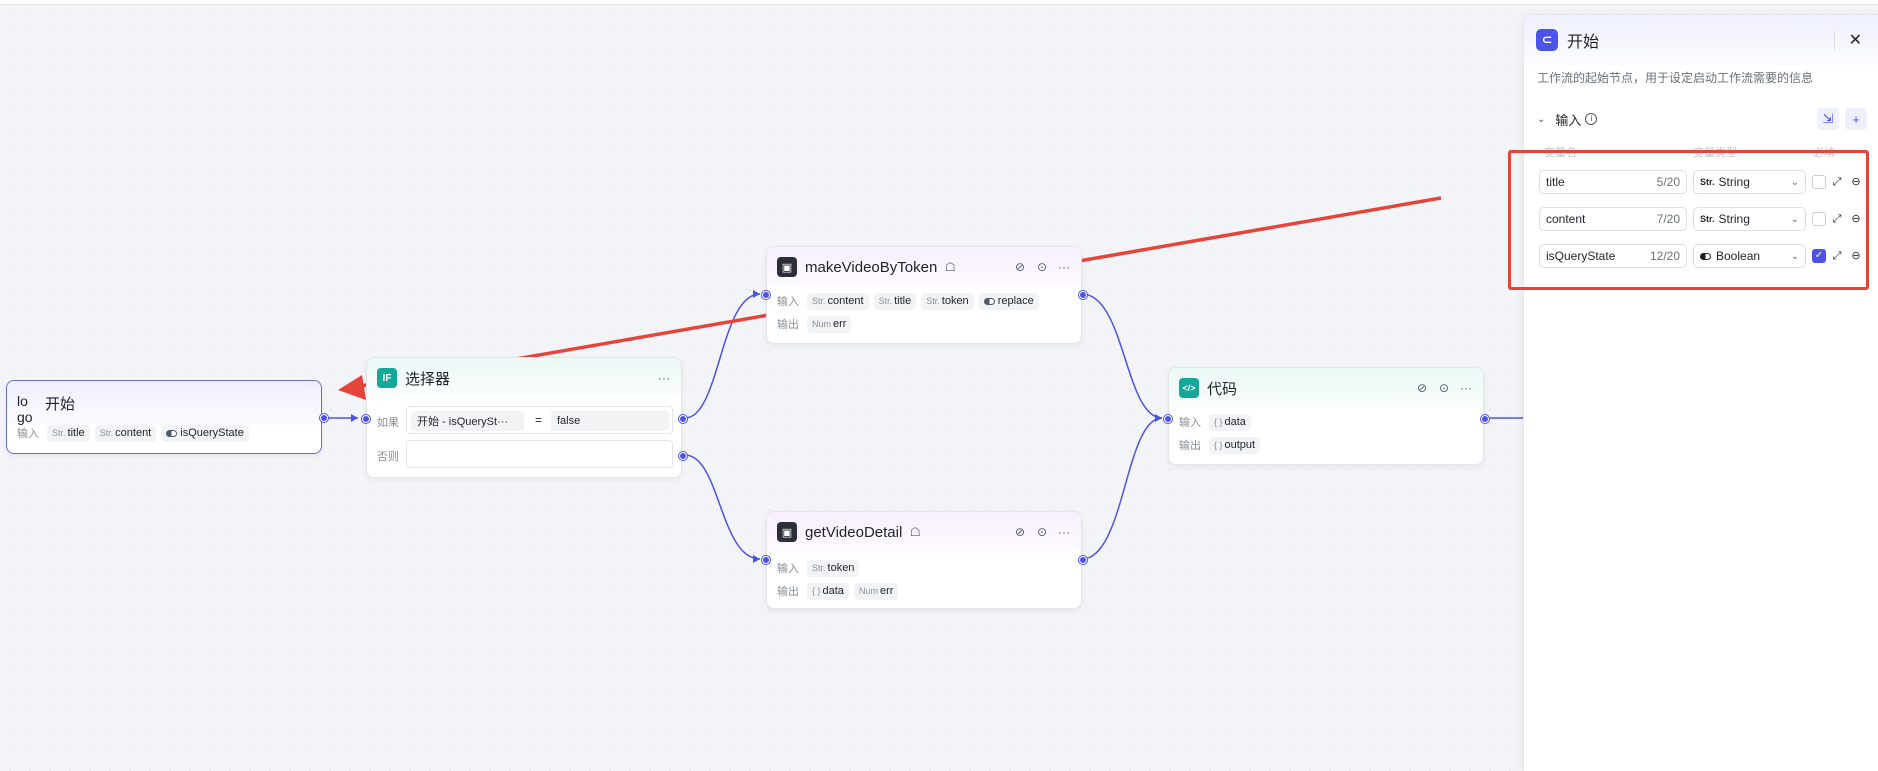  What do you see at coordinates (1715, 153) in the screenshot?
I see `col-header-type: 变量类型` at bounding box center [1715, 153].